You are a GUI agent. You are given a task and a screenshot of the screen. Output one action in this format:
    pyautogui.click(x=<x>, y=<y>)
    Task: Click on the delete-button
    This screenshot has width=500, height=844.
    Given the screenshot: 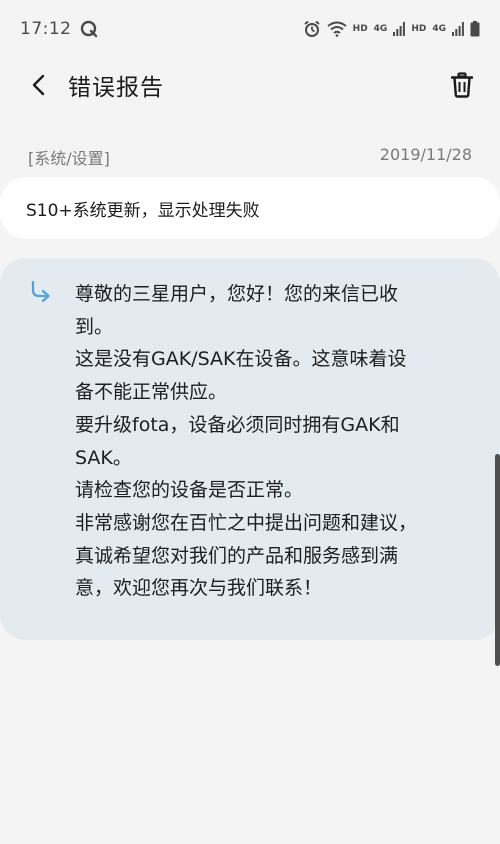 What is the action you would take?
    pyautogui.click(x=462, y=85)
    